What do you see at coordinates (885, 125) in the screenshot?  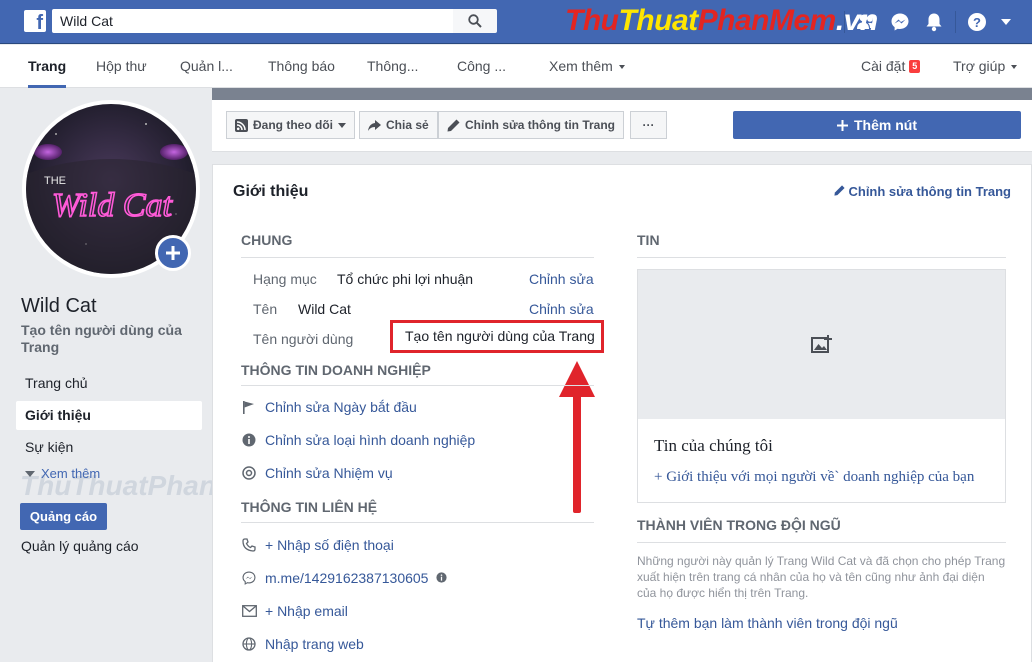 I see `add-button-label: Thêm nút` at bounding box center [885, 125].